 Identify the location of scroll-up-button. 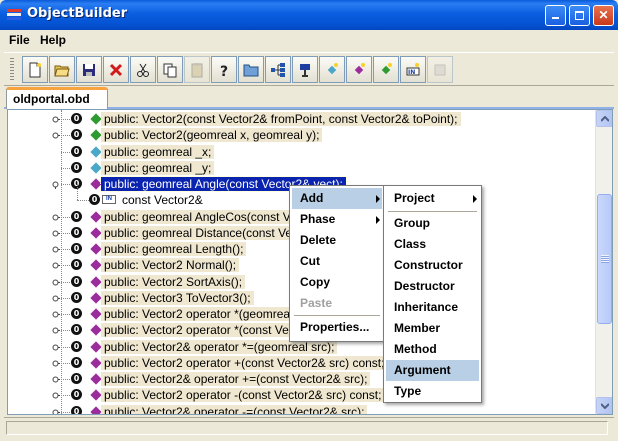
(604, 118).